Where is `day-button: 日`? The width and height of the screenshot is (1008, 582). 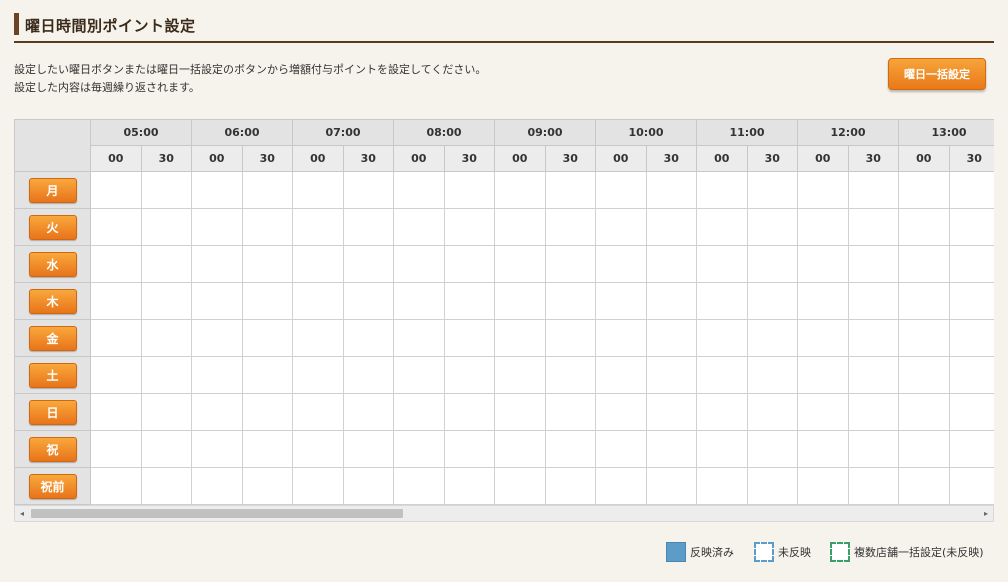 day-button: 日 is located at coordinates (52, 412).